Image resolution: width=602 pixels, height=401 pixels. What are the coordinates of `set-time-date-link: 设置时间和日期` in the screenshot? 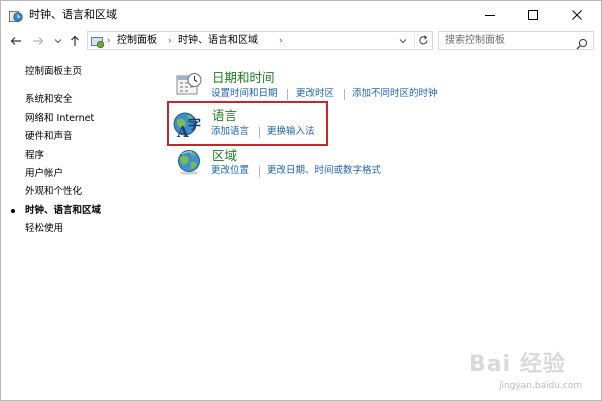 It's located at (244, 94).